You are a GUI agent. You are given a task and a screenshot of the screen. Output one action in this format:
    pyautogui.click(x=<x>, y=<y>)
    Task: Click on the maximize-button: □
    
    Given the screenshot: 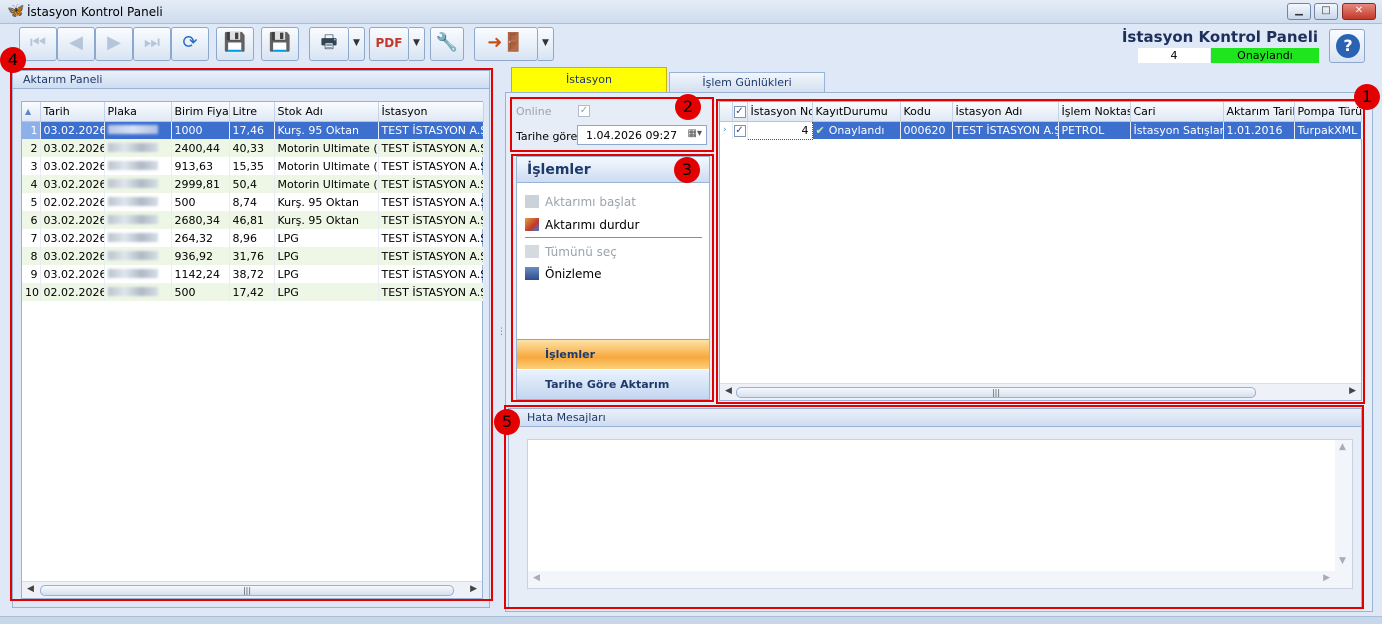 What is the action you would take?
    pyautogui.click(x=1326, y=11)
    